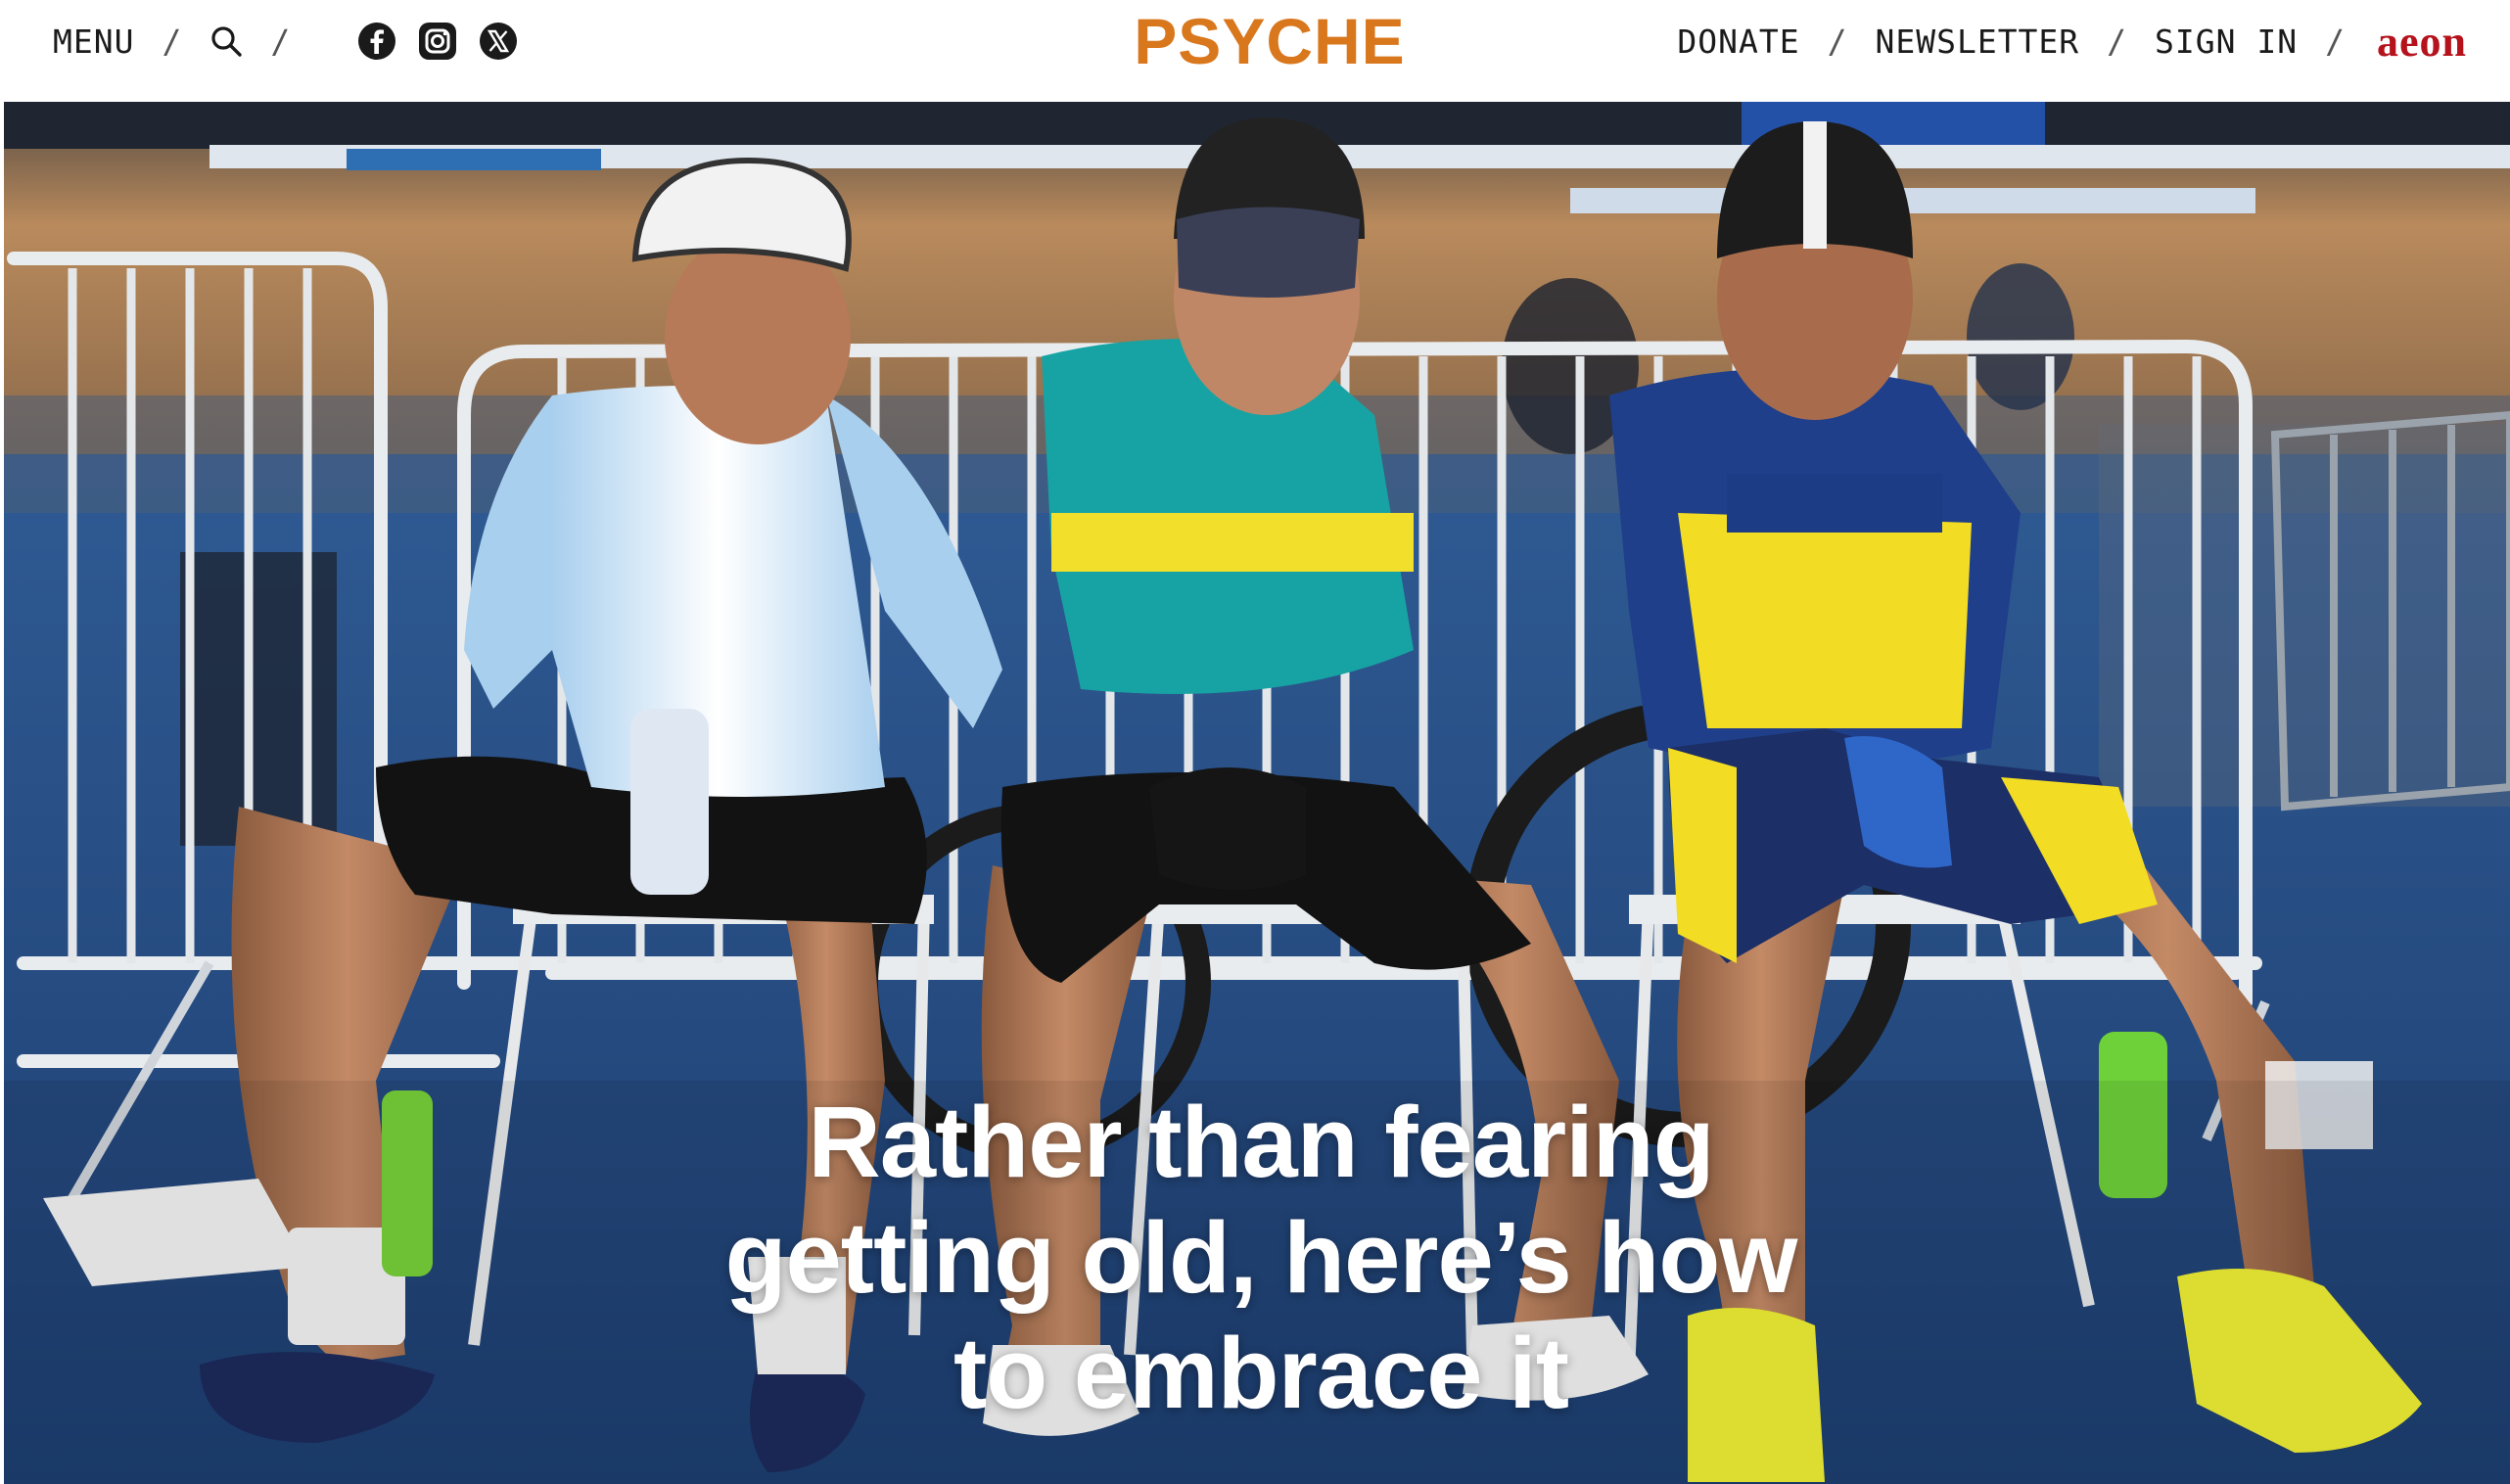 The width and height of the screenshot is (2510, 1484). I want to click on sign-in-link: SIGN IN, so click(2226, 42).